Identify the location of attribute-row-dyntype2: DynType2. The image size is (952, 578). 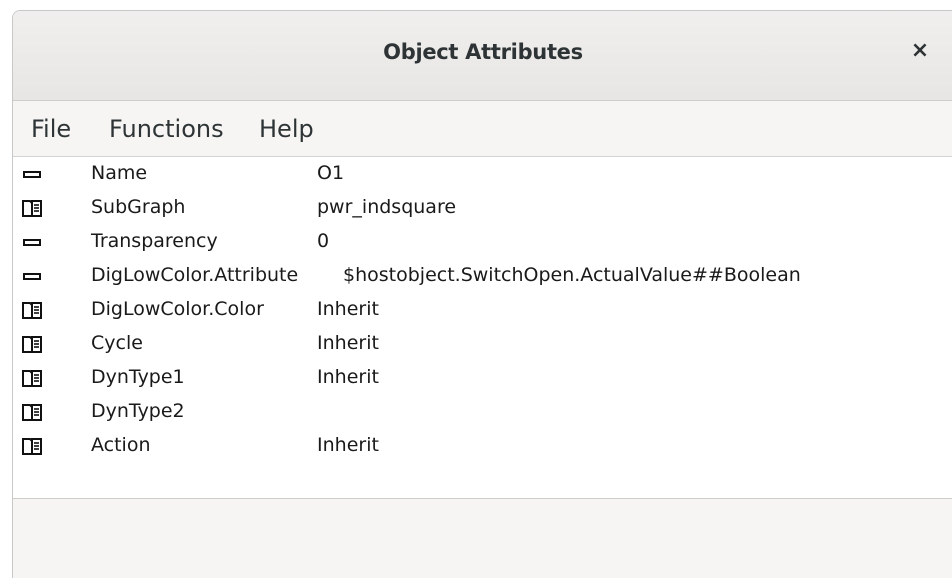
(482, 412).